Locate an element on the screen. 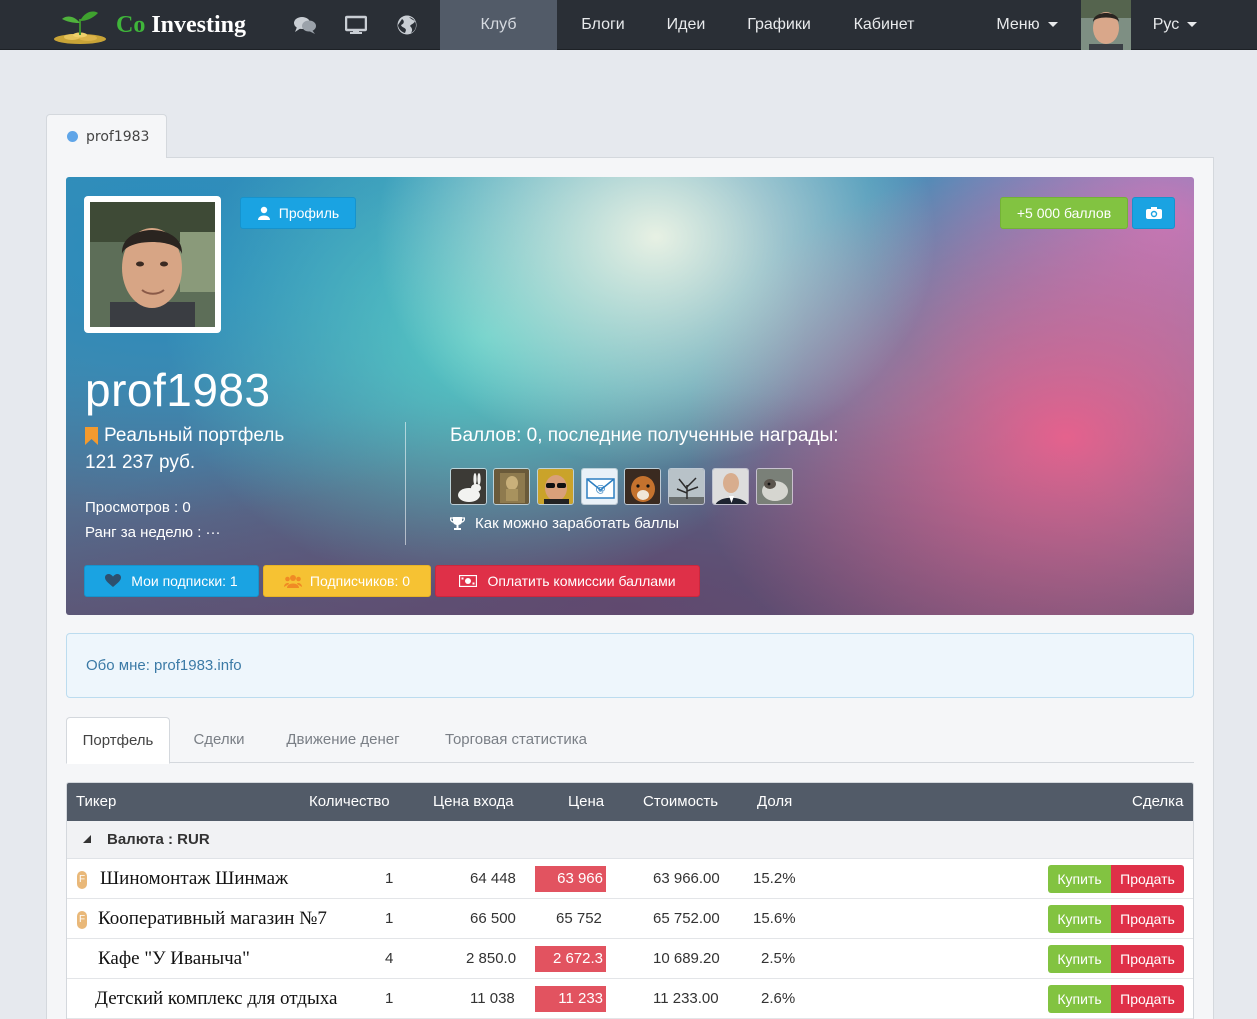 The image size is (1257, 1019). col-entry-price: Цена входа is located at coordinates (473, 802).